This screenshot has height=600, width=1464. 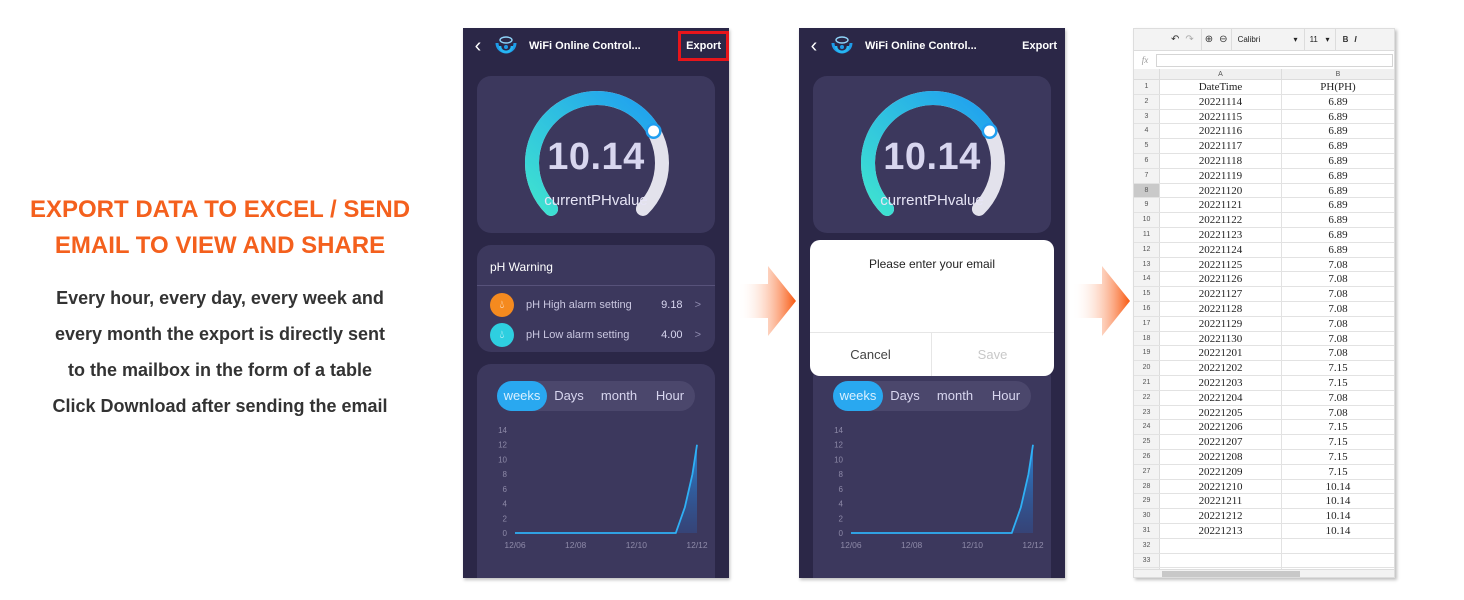 I want to click on row-number: 7, so click(x=1147, y=175).